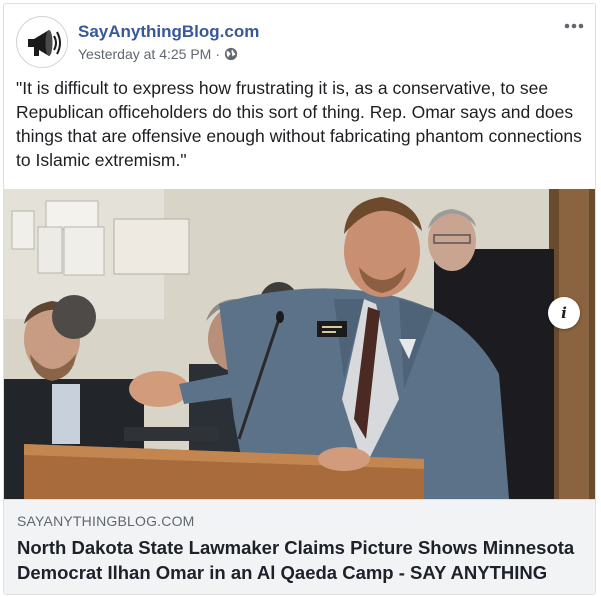  Describe the element at coordinates (231, 54) in the screenshot. I see `globe-icon` at that location.